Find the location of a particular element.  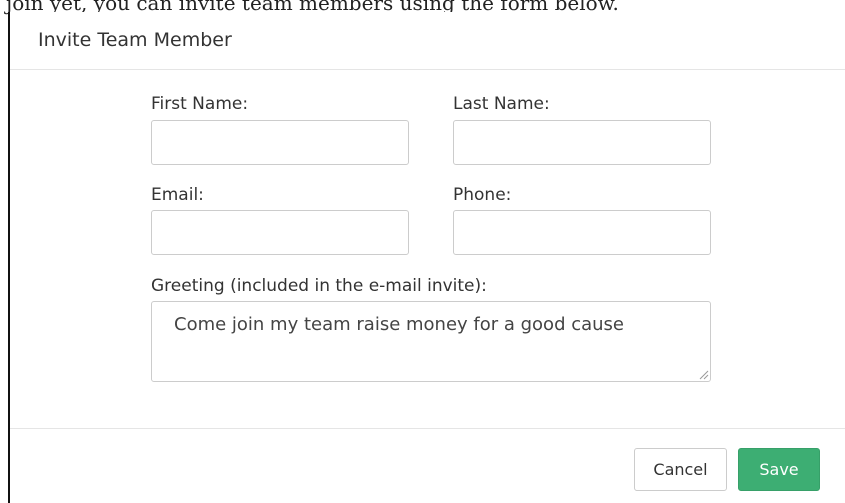

last-name-input is located at coordinates (582, 142).